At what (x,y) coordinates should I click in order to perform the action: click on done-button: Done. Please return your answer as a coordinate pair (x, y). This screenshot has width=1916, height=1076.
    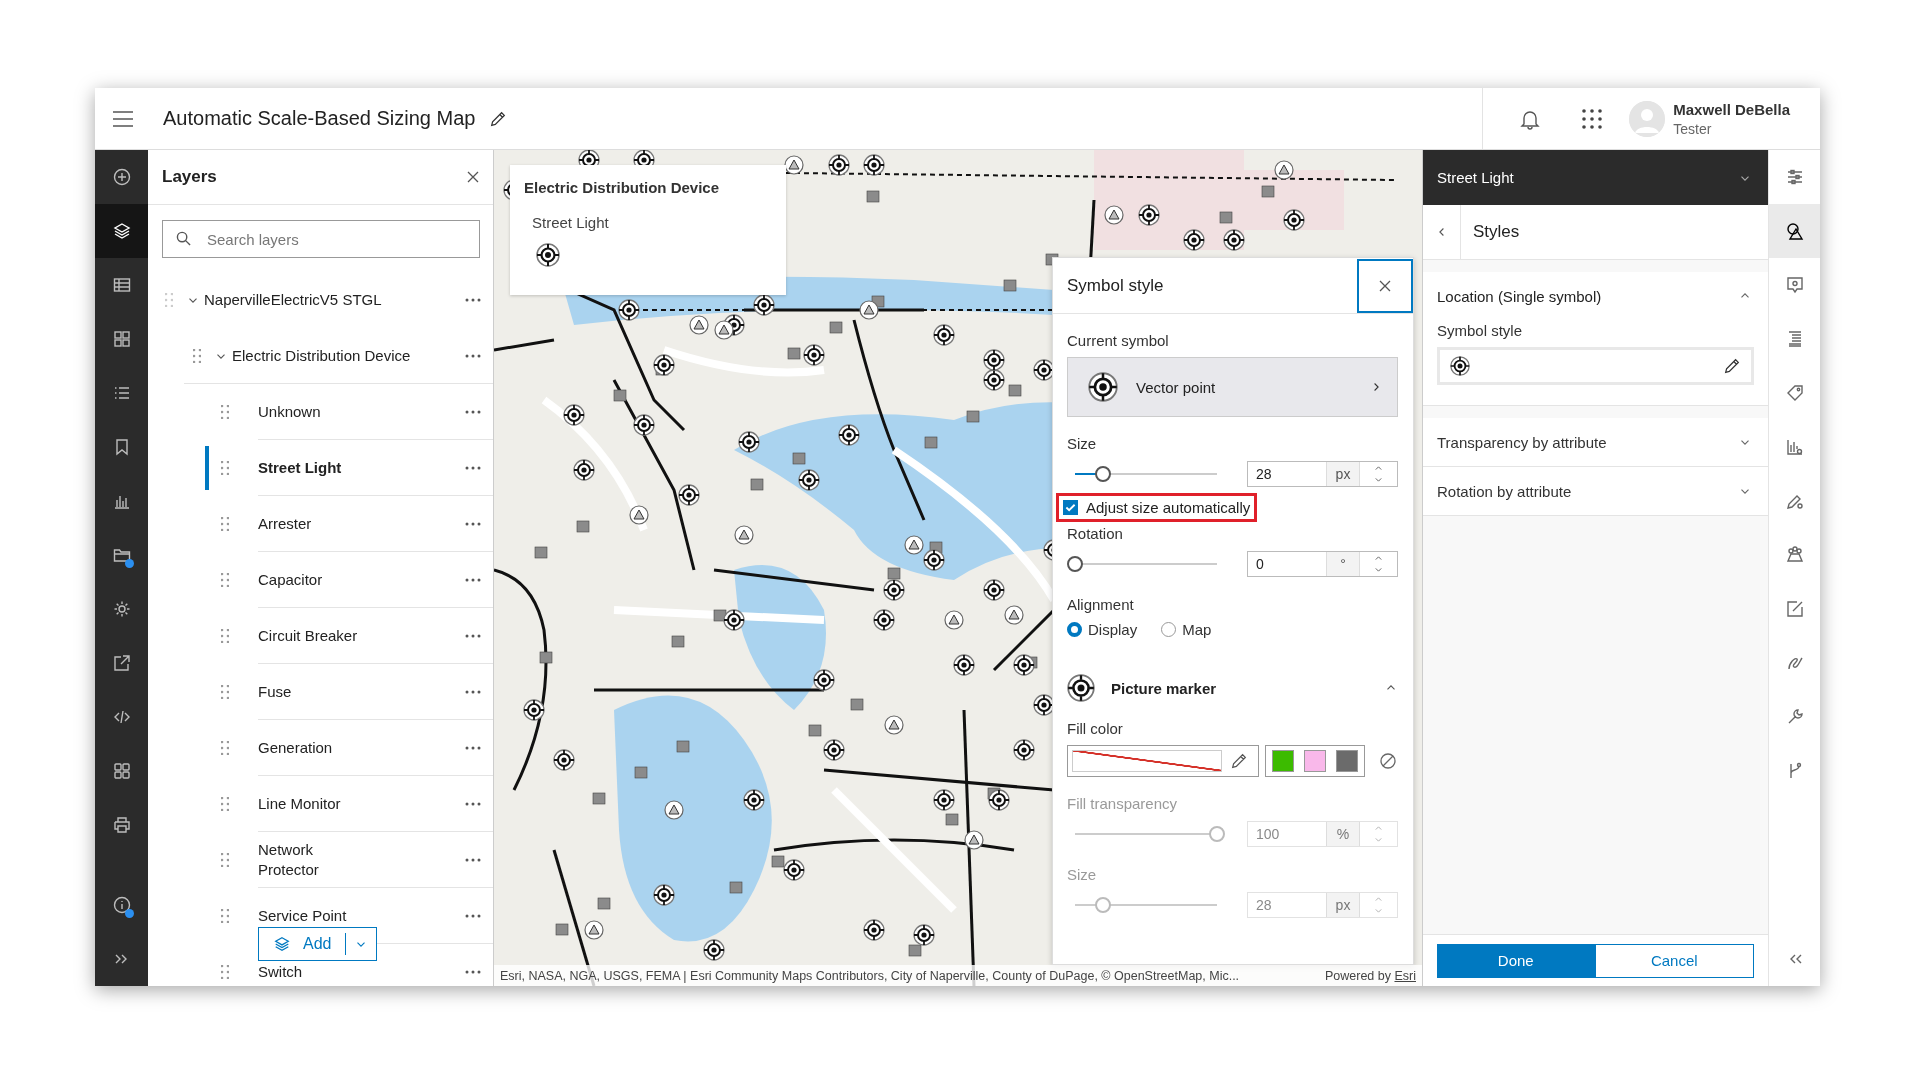
    Looking at the image, I should click on (1516, 960).